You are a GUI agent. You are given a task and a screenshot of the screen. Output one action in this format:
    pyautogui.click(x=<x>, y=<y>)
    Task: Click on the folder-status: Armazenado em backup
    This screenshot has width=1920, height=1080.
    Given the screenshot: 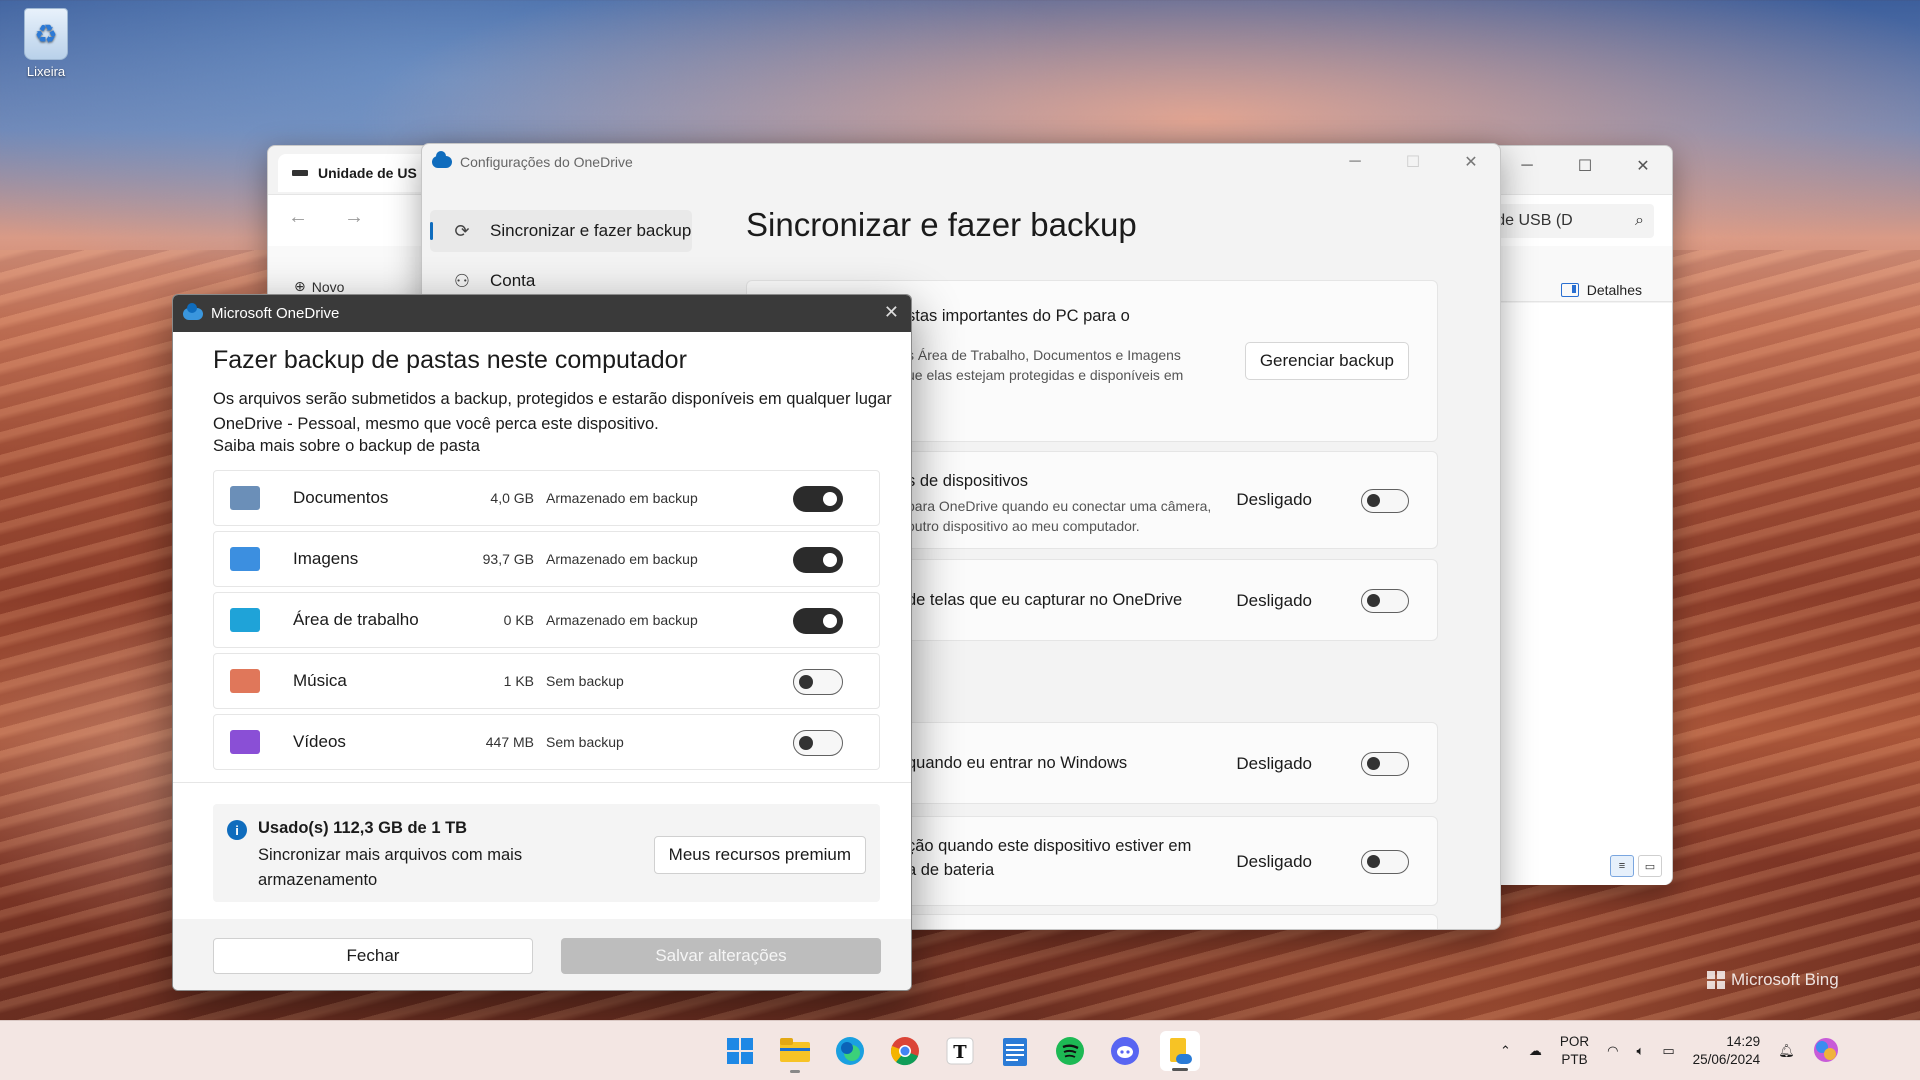 What is the action you would take?
    pyautogui.click(x=622, y=559)
    